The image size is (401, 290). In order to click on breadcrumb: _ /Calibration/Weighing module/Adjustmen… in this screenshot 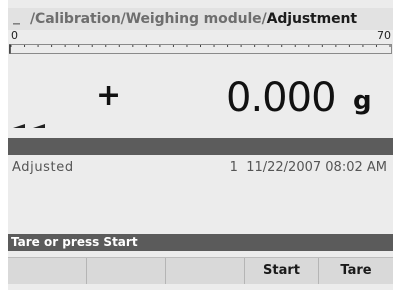, I will do `click(200, 19)`.